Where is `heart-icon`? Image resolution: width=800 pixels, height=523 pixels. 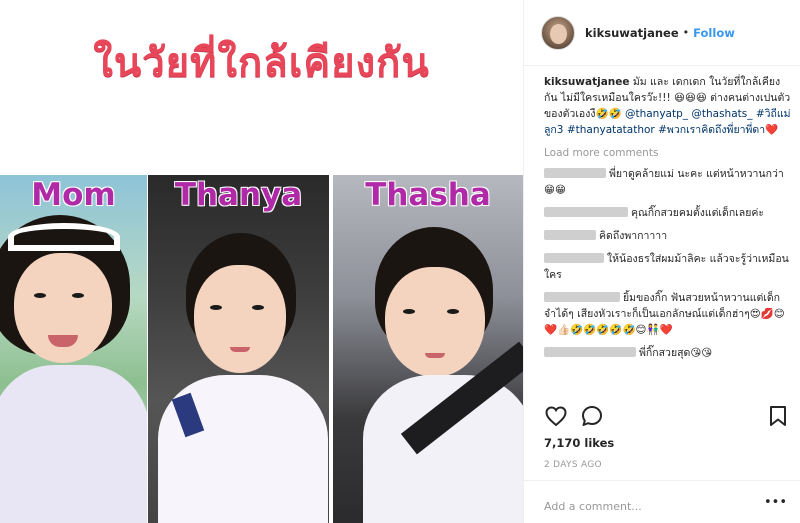
heart-icon is located at coordinates (556, 416).